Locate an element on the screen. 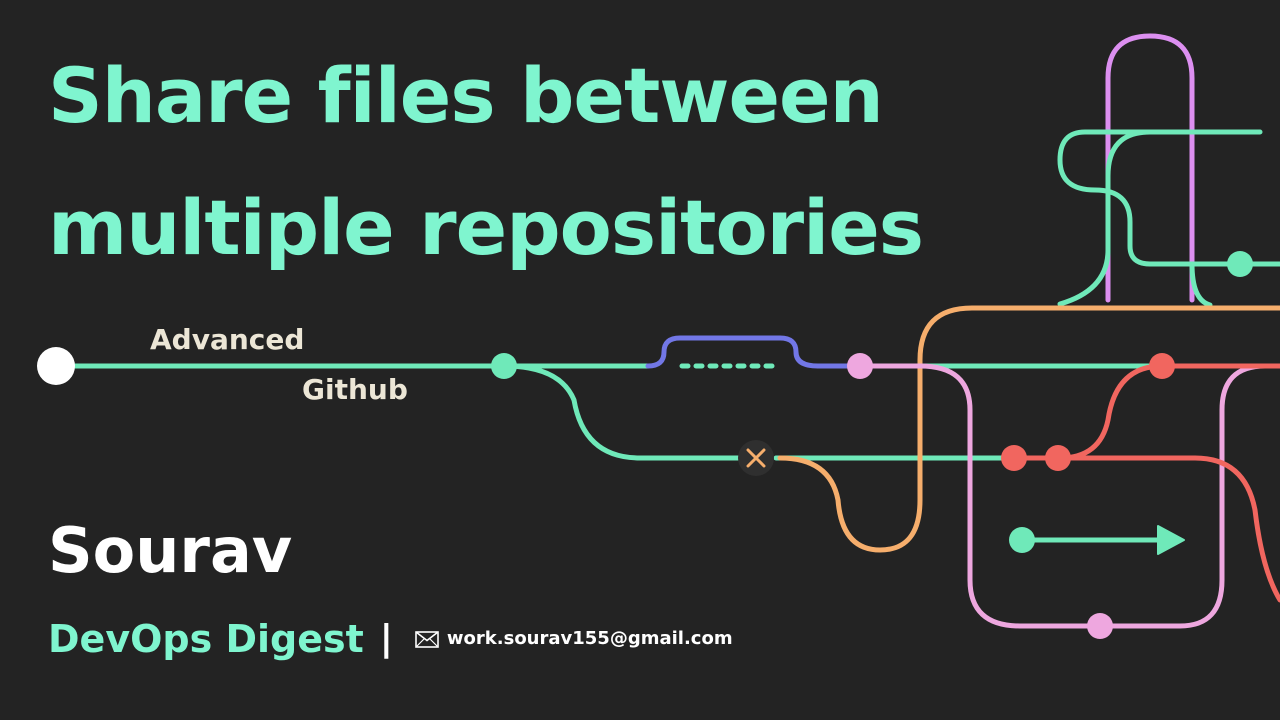  x-icon is located at coordinates (756, 458).